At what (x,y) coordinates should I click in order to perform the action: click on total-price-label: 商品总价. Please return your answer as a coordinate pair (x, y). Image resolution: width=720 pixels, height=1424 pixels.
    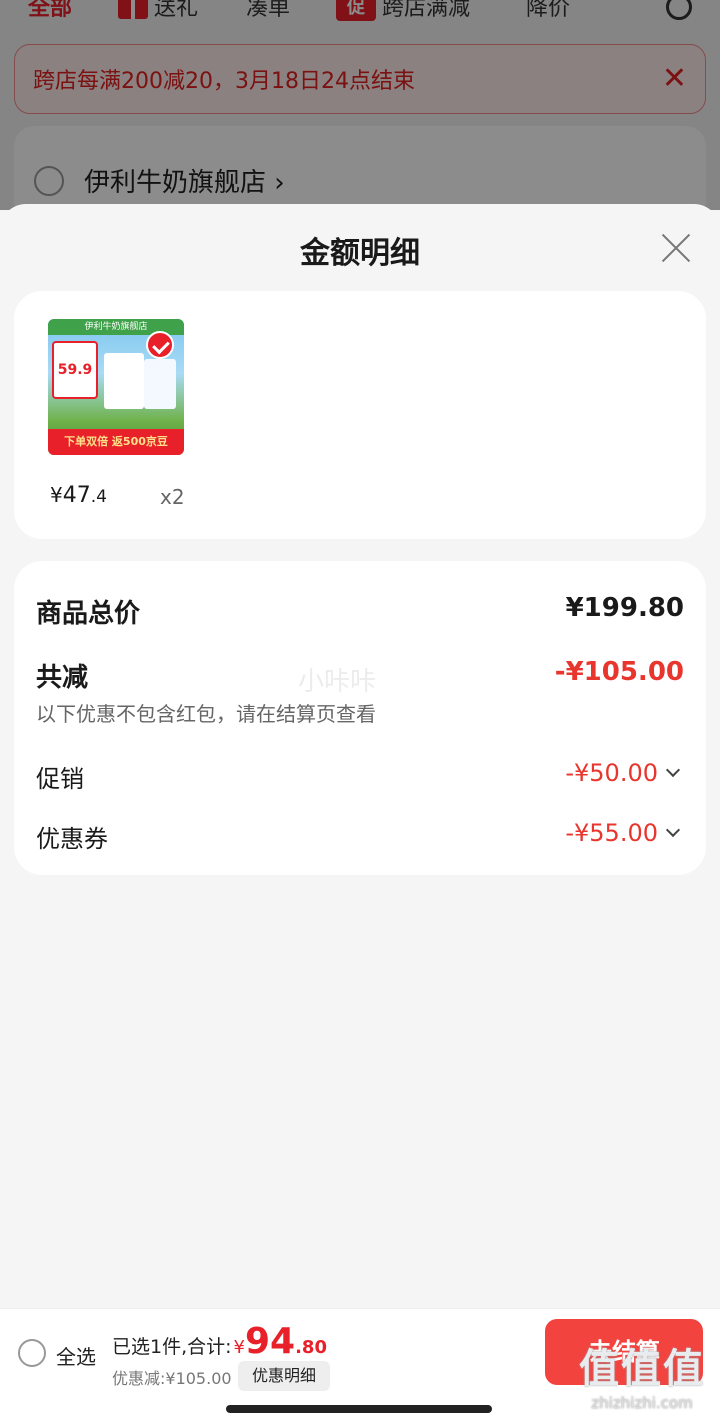
    Looking at the image, I should click on (88, 614).